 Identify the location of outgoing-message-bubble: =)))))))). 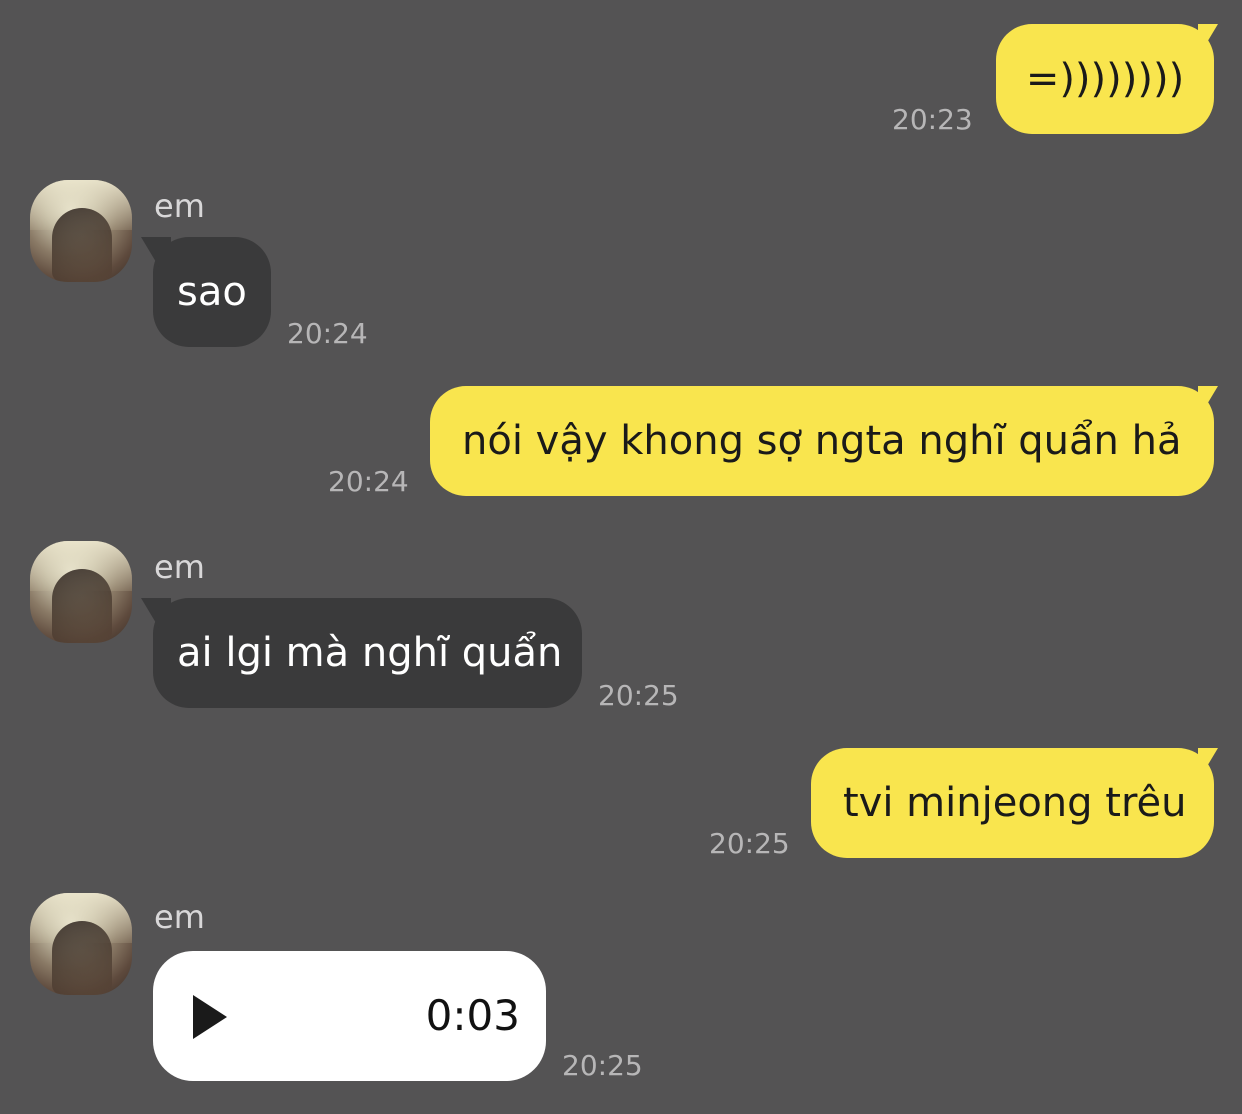
(1105, 79).